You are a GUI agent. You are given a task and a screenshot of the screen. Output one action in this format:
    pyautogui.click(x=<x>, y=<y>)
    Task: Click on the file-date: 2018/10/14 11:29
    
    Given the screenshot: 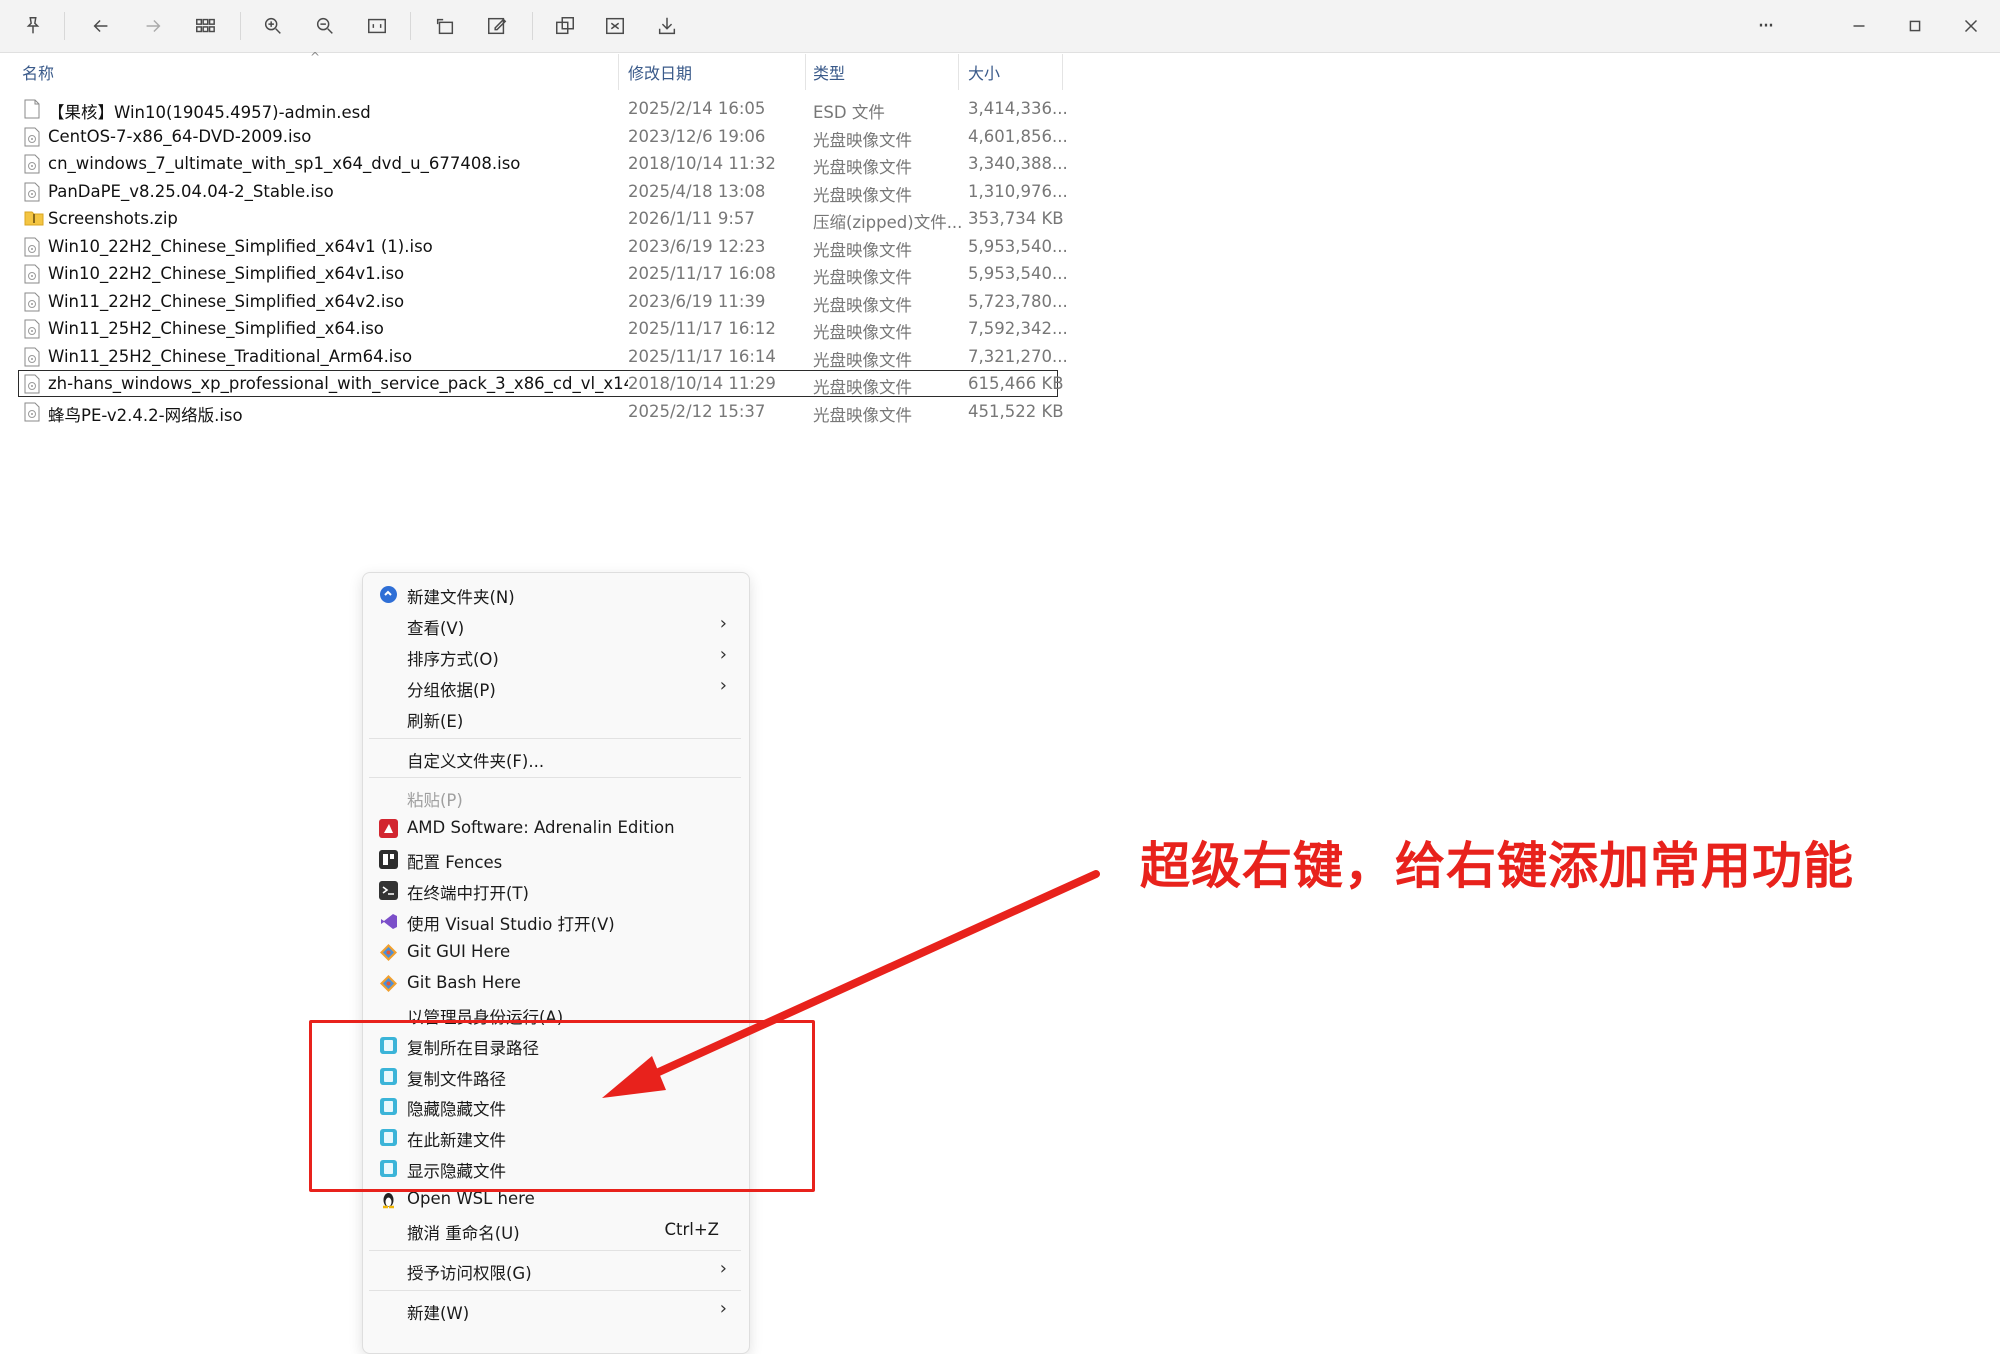 What is the action you would take?
    pyautogui.click(x=702, y=383)
    